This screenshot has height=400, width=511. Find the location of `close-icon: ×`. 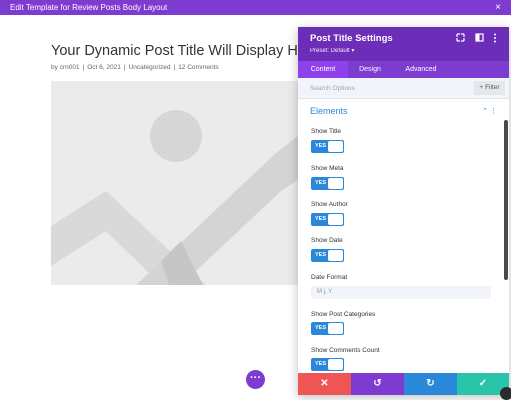

close-icon: × is located at coordinates (498, 7).